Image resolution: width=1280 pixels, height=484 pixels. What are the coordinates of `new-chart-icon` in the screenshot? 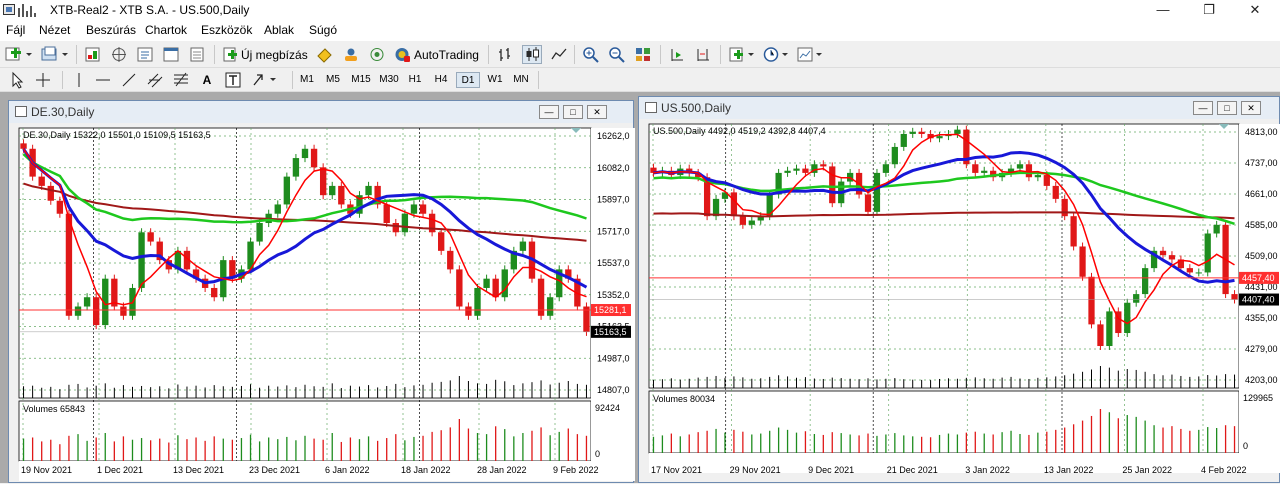 It's located at (19, 54).